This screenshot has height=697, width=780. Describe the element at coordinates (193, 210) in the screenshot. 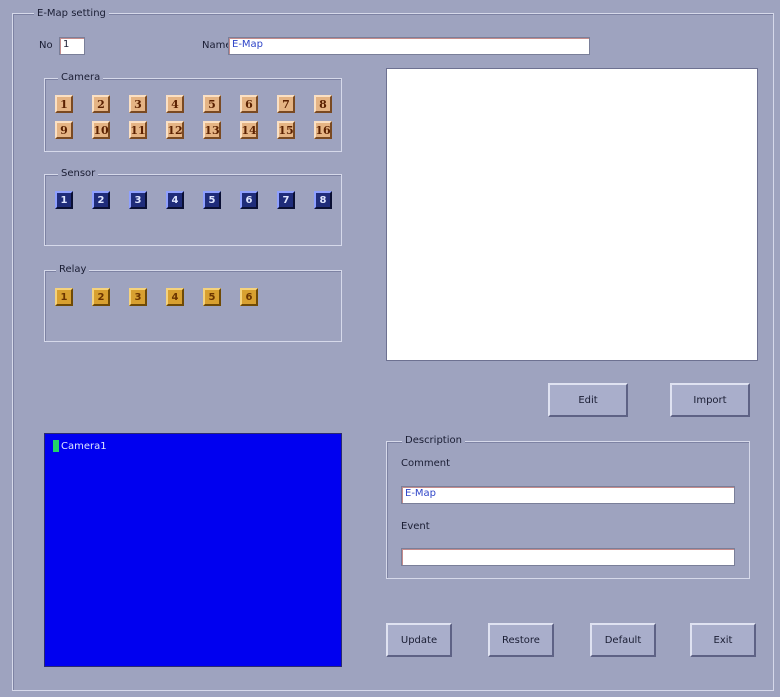

I see `sensor-group` at that location.